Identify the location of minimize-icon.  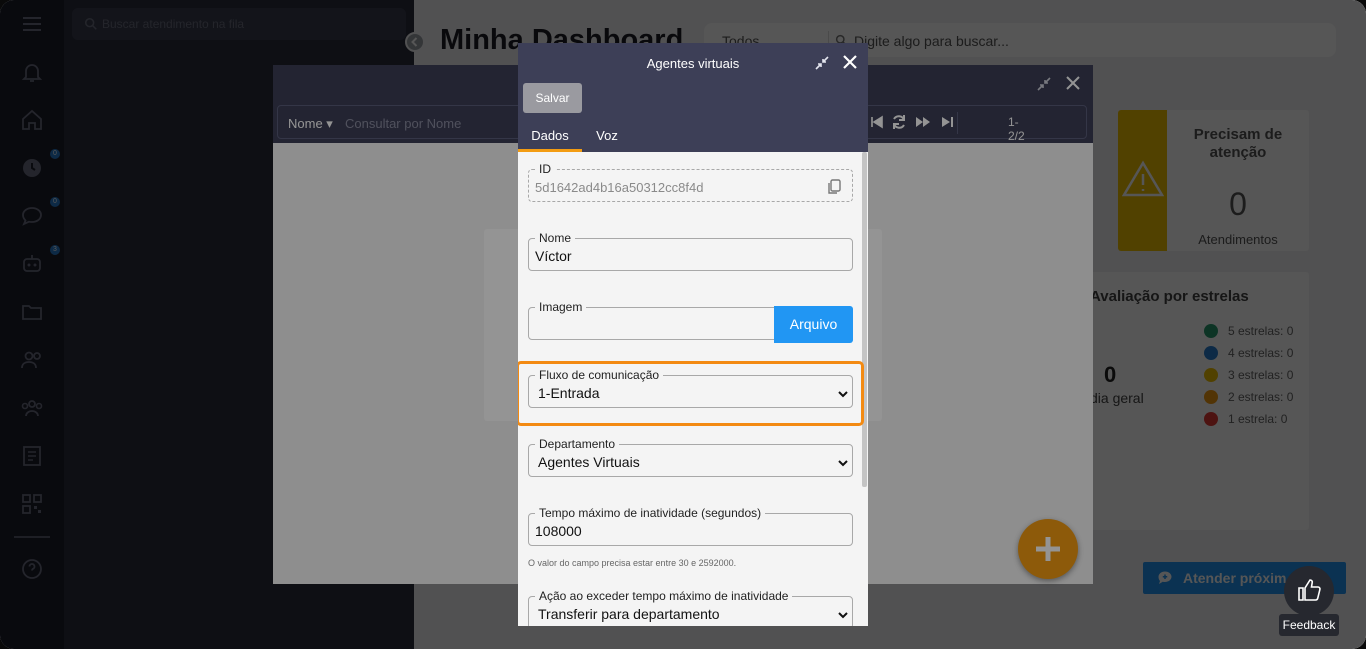
(822, 63).